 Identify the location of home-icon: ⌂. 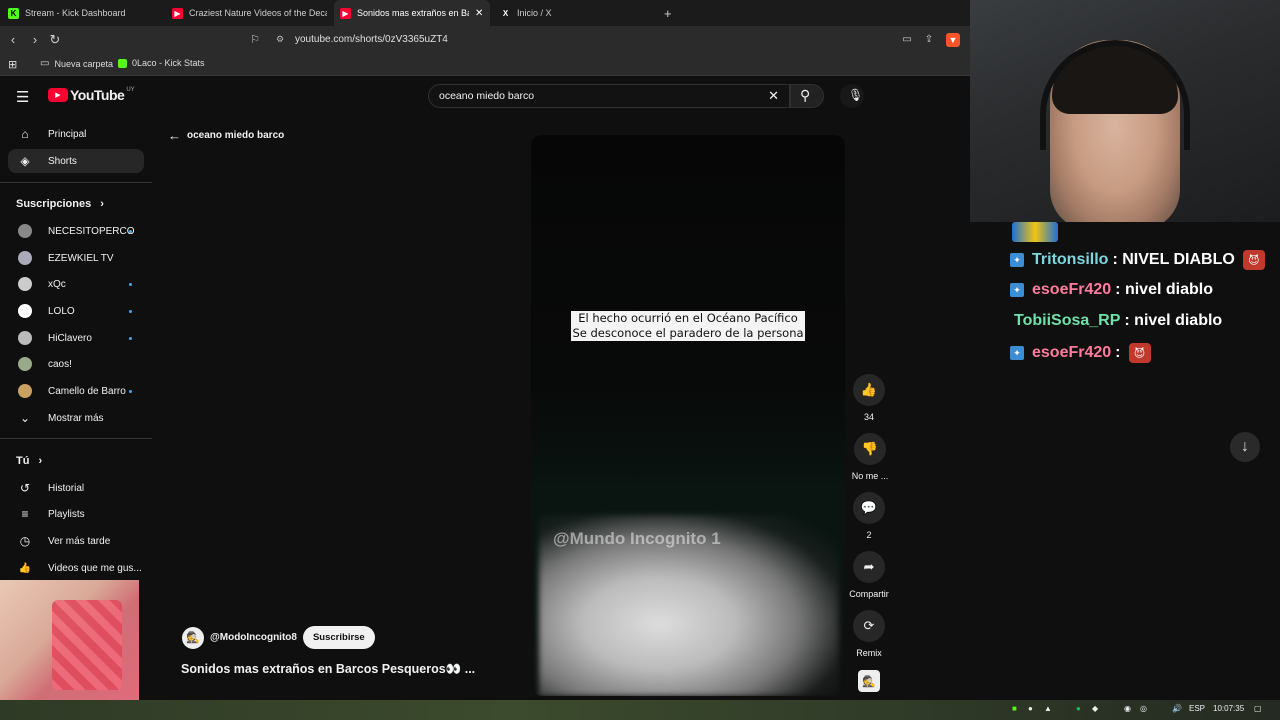
(25, 134).